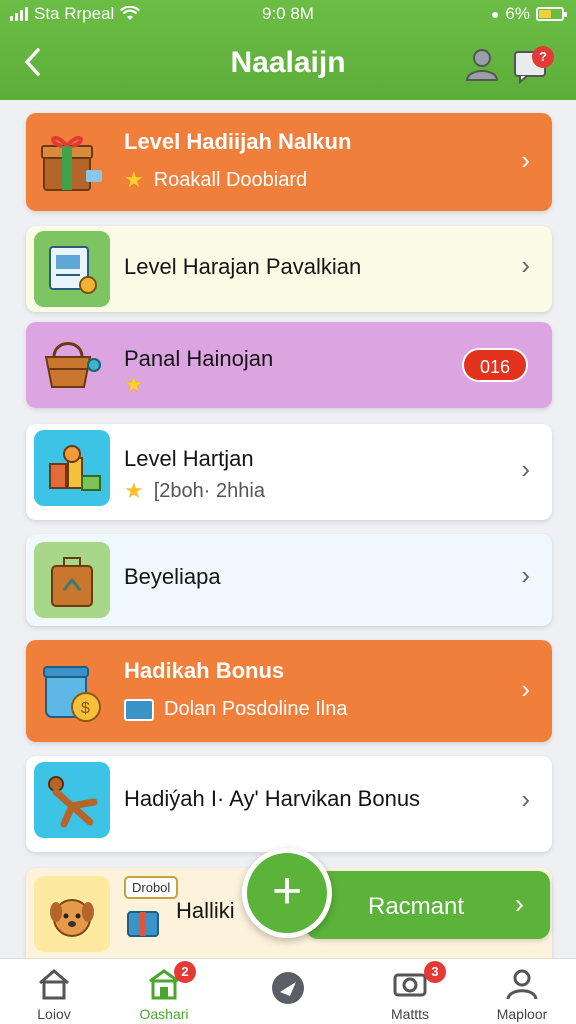 The height and width of the screenshot is (1024, 576). Describe the element at coordinates (551, 14) in the screenshot. I see `battery-icon` at that location.